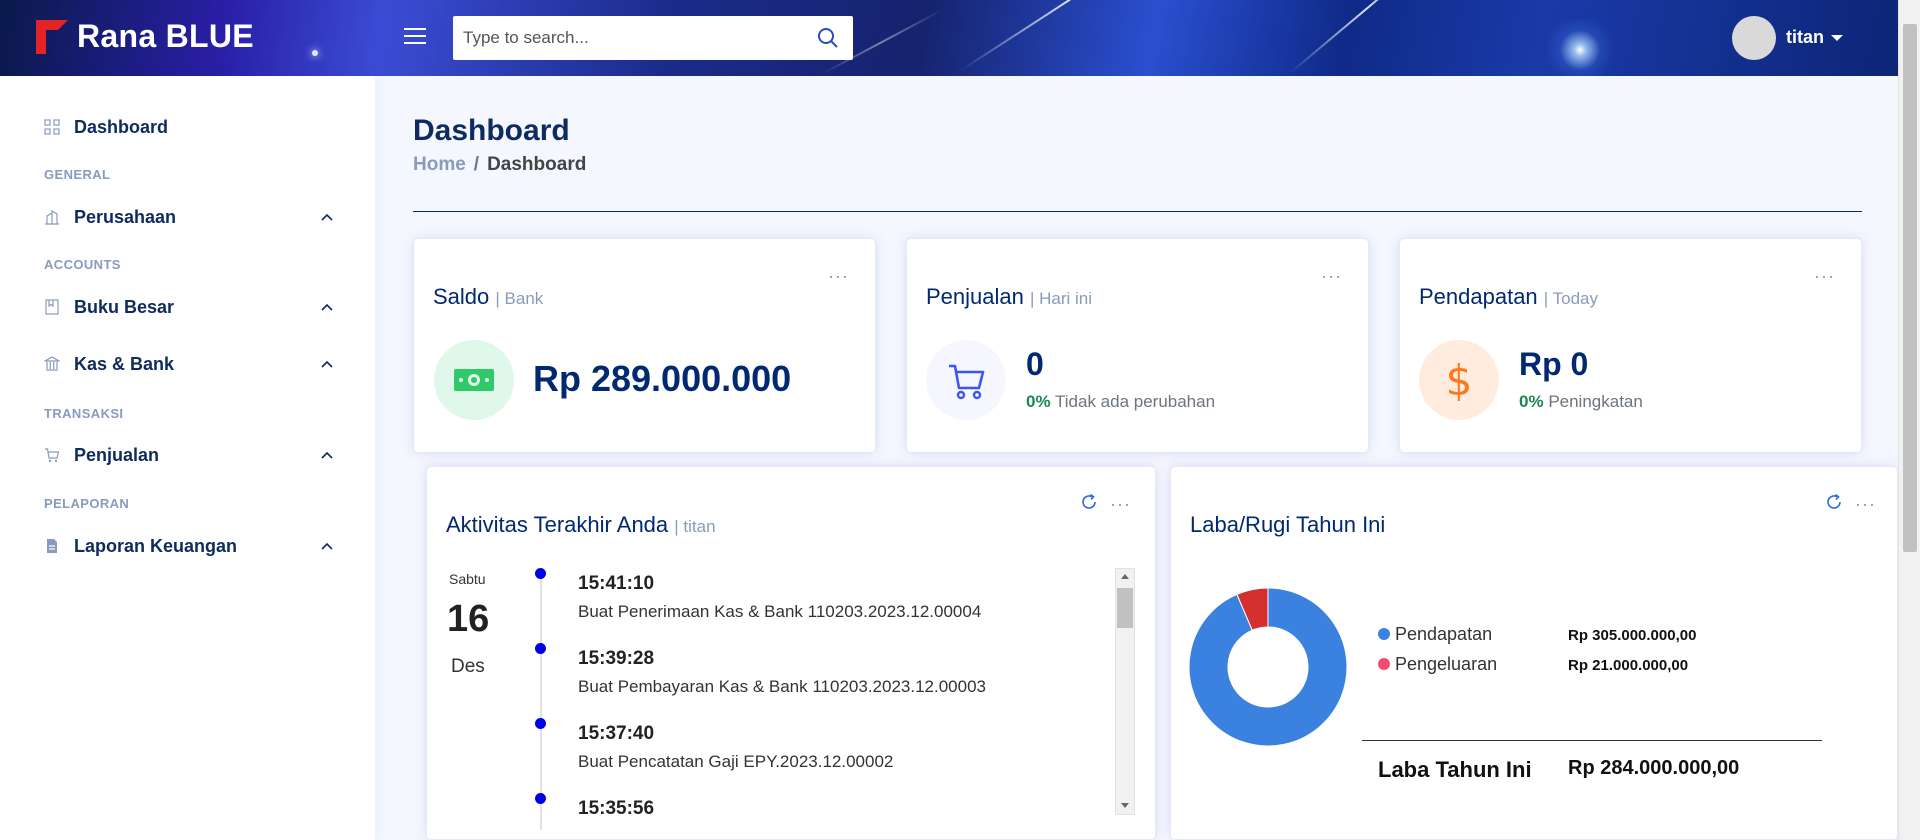 The width and height of the screenshot is (1920, 840). What do you see at coordinates (1628, 665) in the screenshot?
I see `legend-value: Rp 21.000.000,00` at bounding box center [1628, 665].